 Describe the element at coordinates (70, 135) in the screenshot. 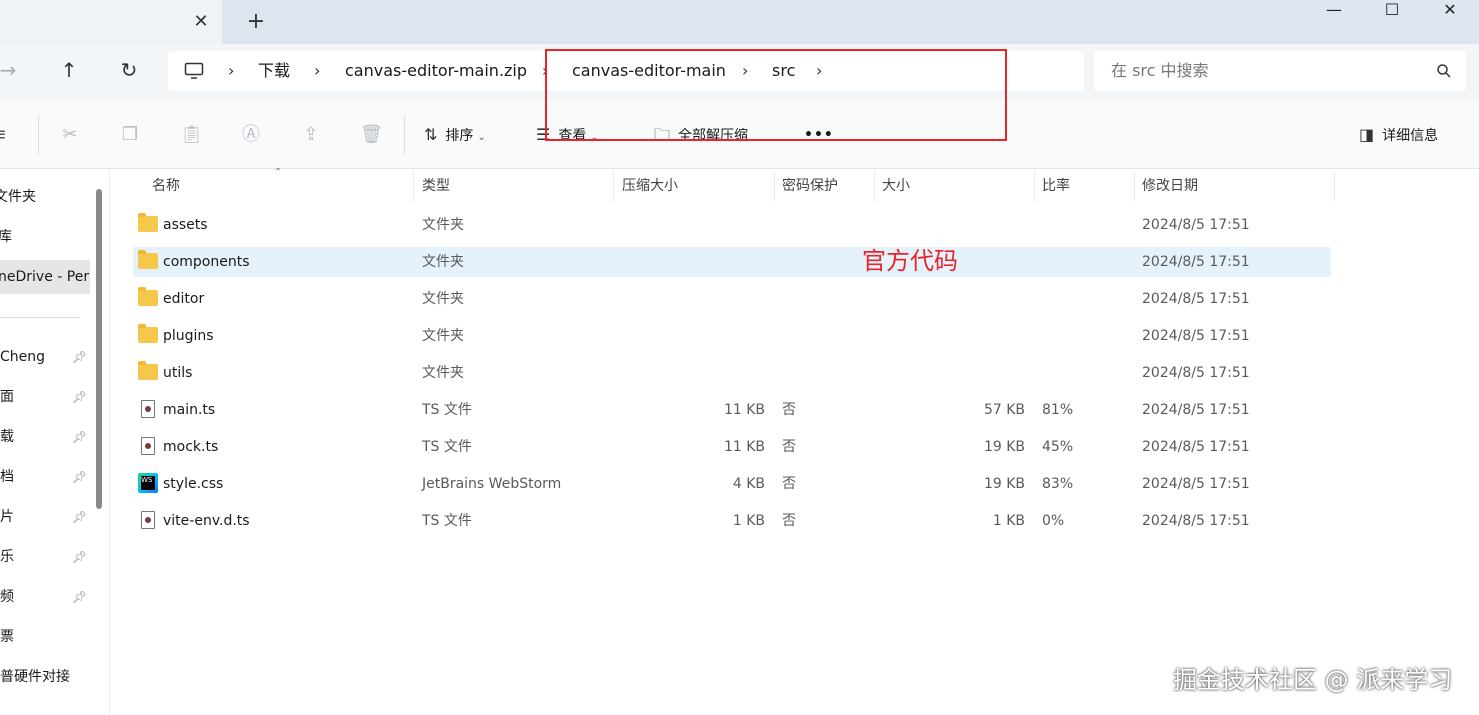

I see `cut-icon: ✂` at that location.